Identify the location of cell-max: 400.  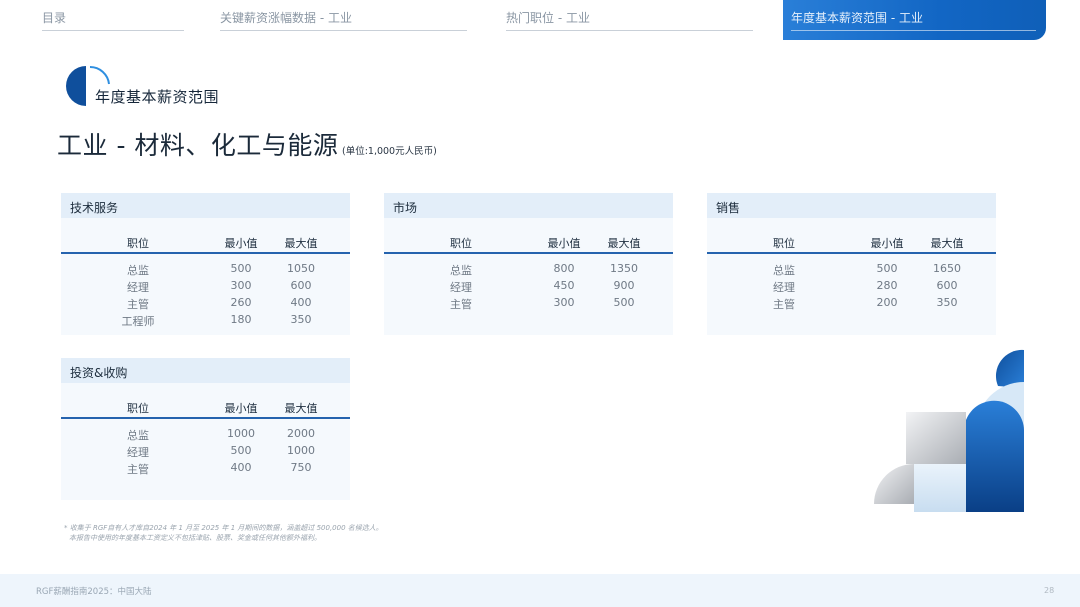
(301, 302).